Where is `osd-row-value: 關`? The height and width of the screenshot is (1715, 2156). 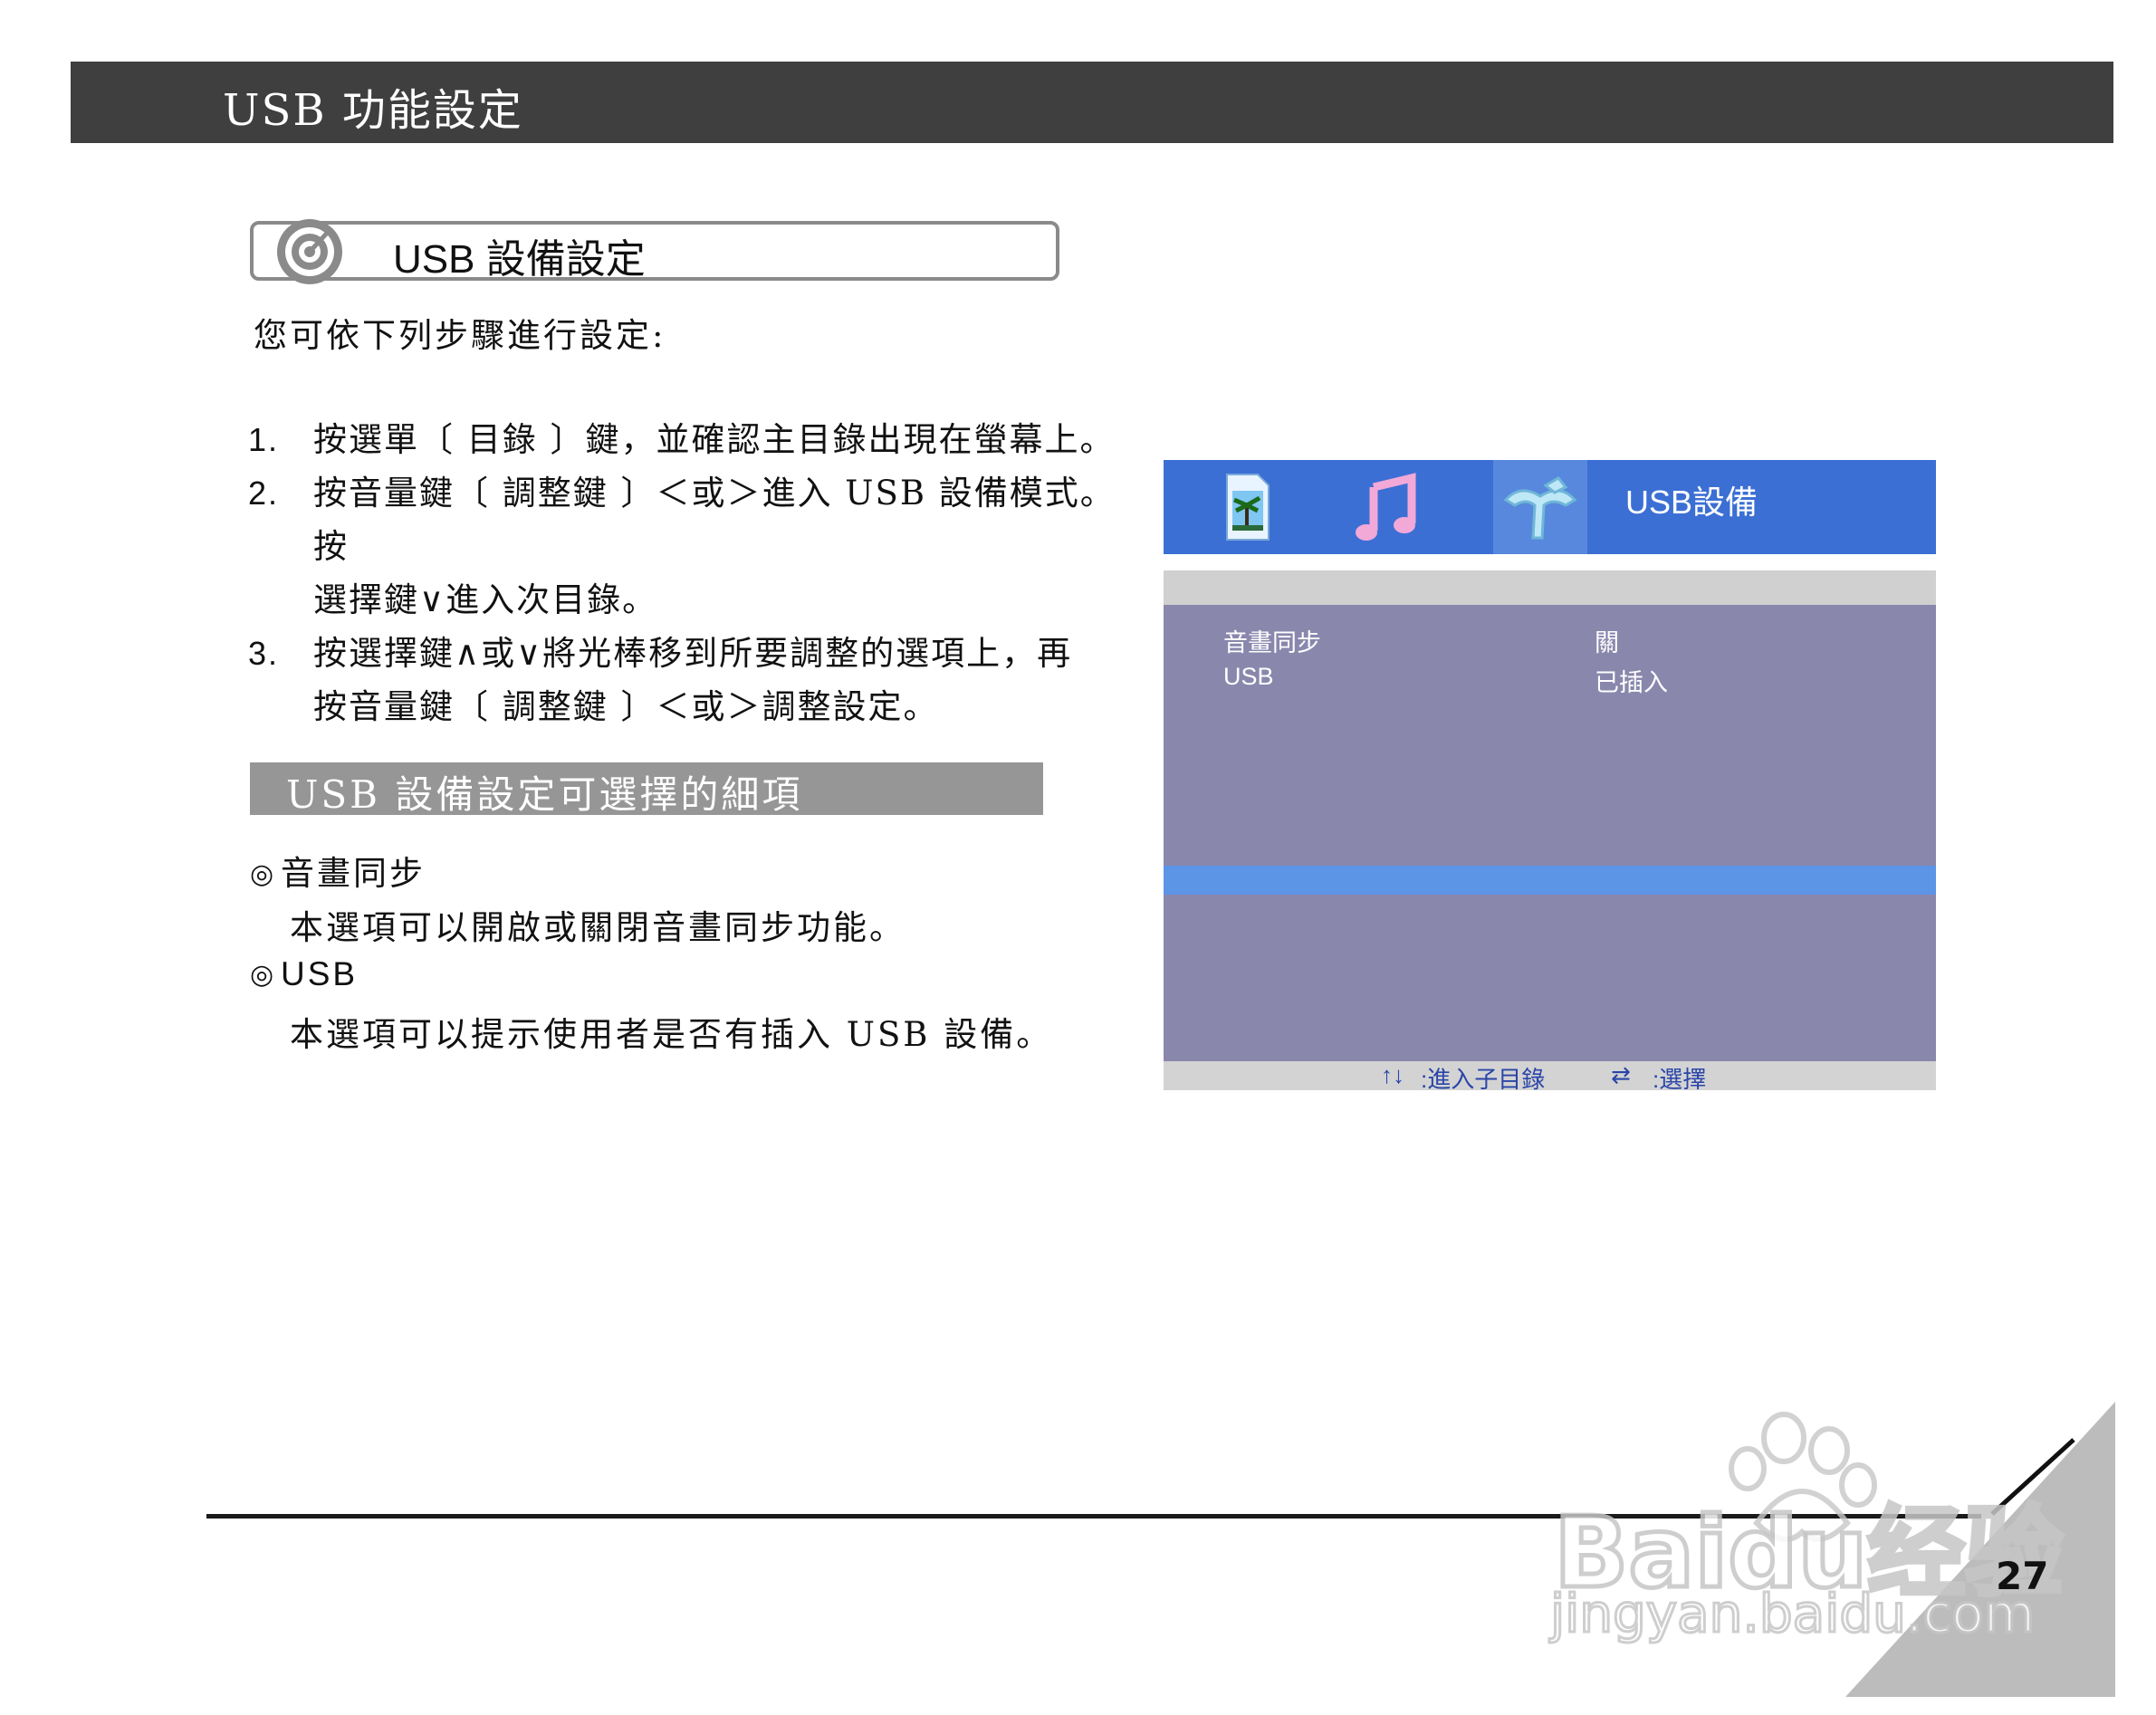
osd-row-value: 關 is located at coordinates (1607, 642).